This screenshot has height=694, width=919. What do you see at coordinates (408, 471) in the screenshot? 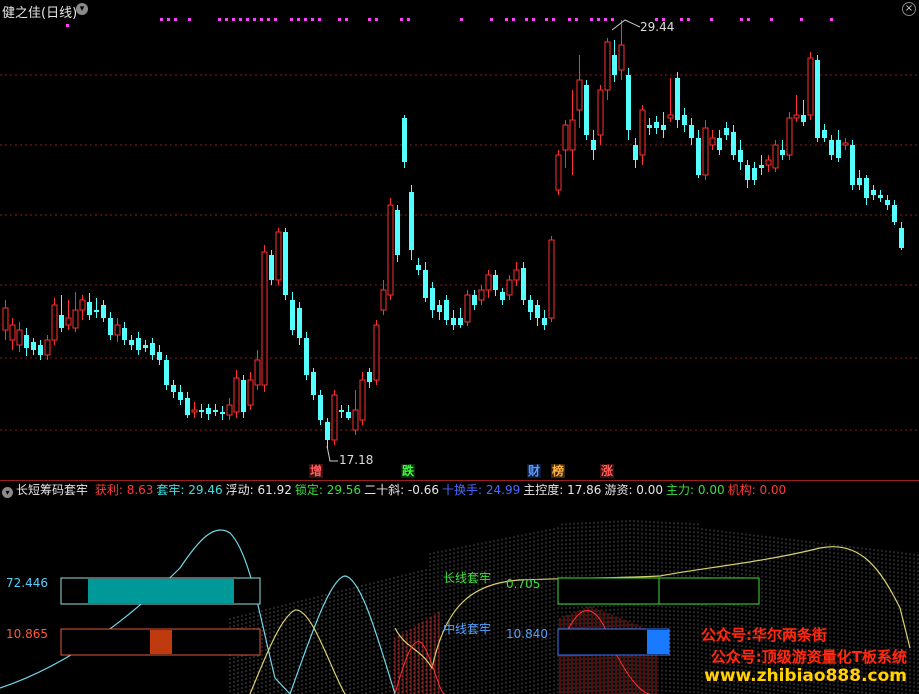
I see `event-marker-fall: 跌` at bounding box center [408, 471].